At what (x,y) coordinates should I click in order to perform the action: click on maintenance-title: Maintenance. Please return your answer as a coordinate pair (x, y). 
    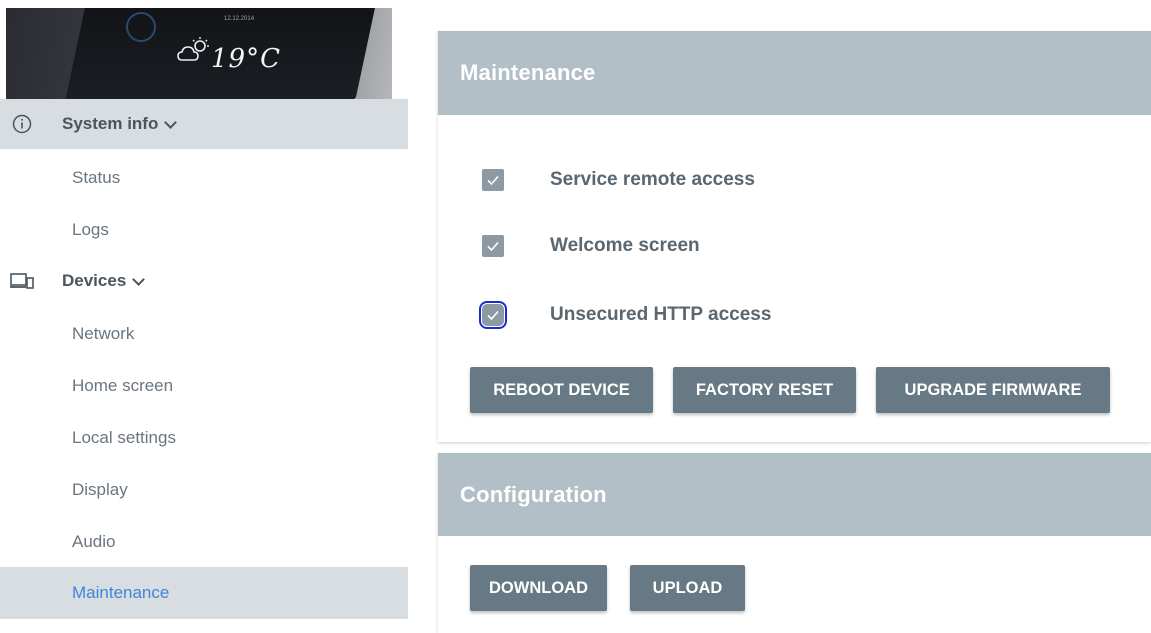
    Looking at the image, I should click on (794, 73).